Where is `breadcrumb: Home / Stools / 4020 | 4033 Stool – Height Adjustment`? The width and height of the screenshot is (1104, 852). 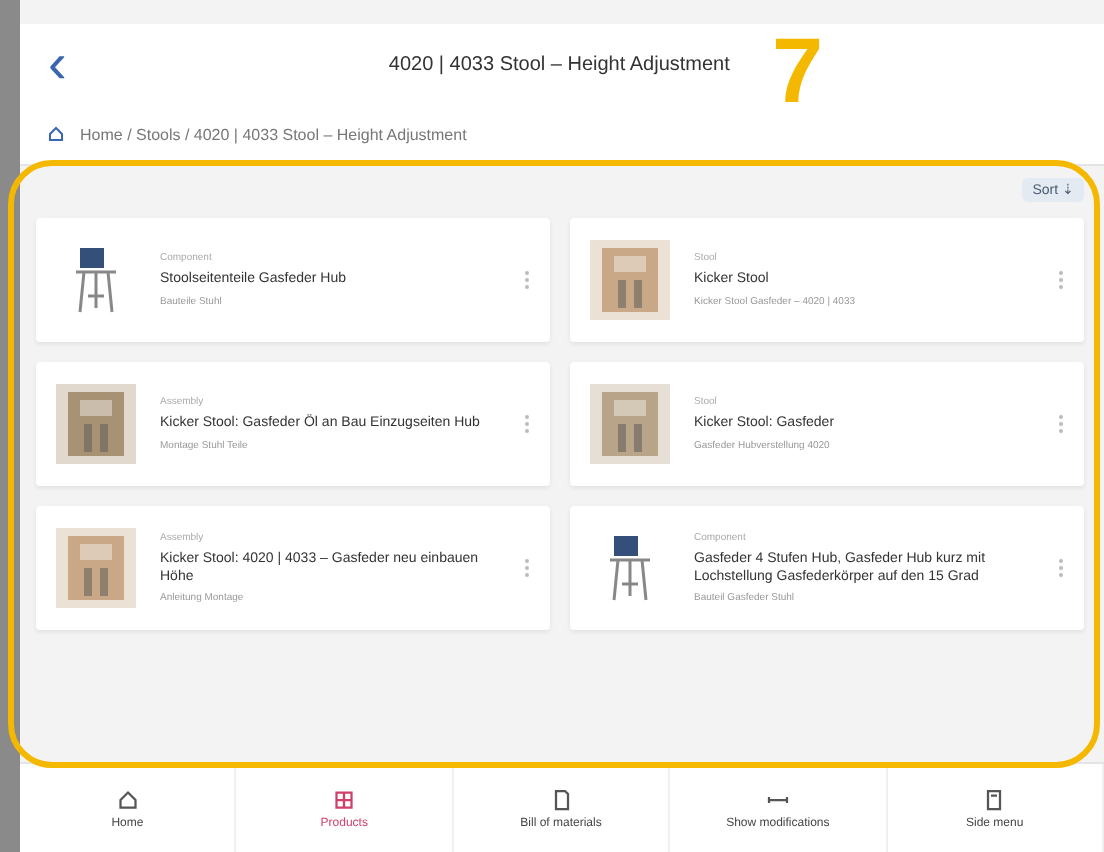
breadcrumb: Home / Stools / 4020 | 4033 Stool – Height Adjustment is located at coordinates (273, 134).